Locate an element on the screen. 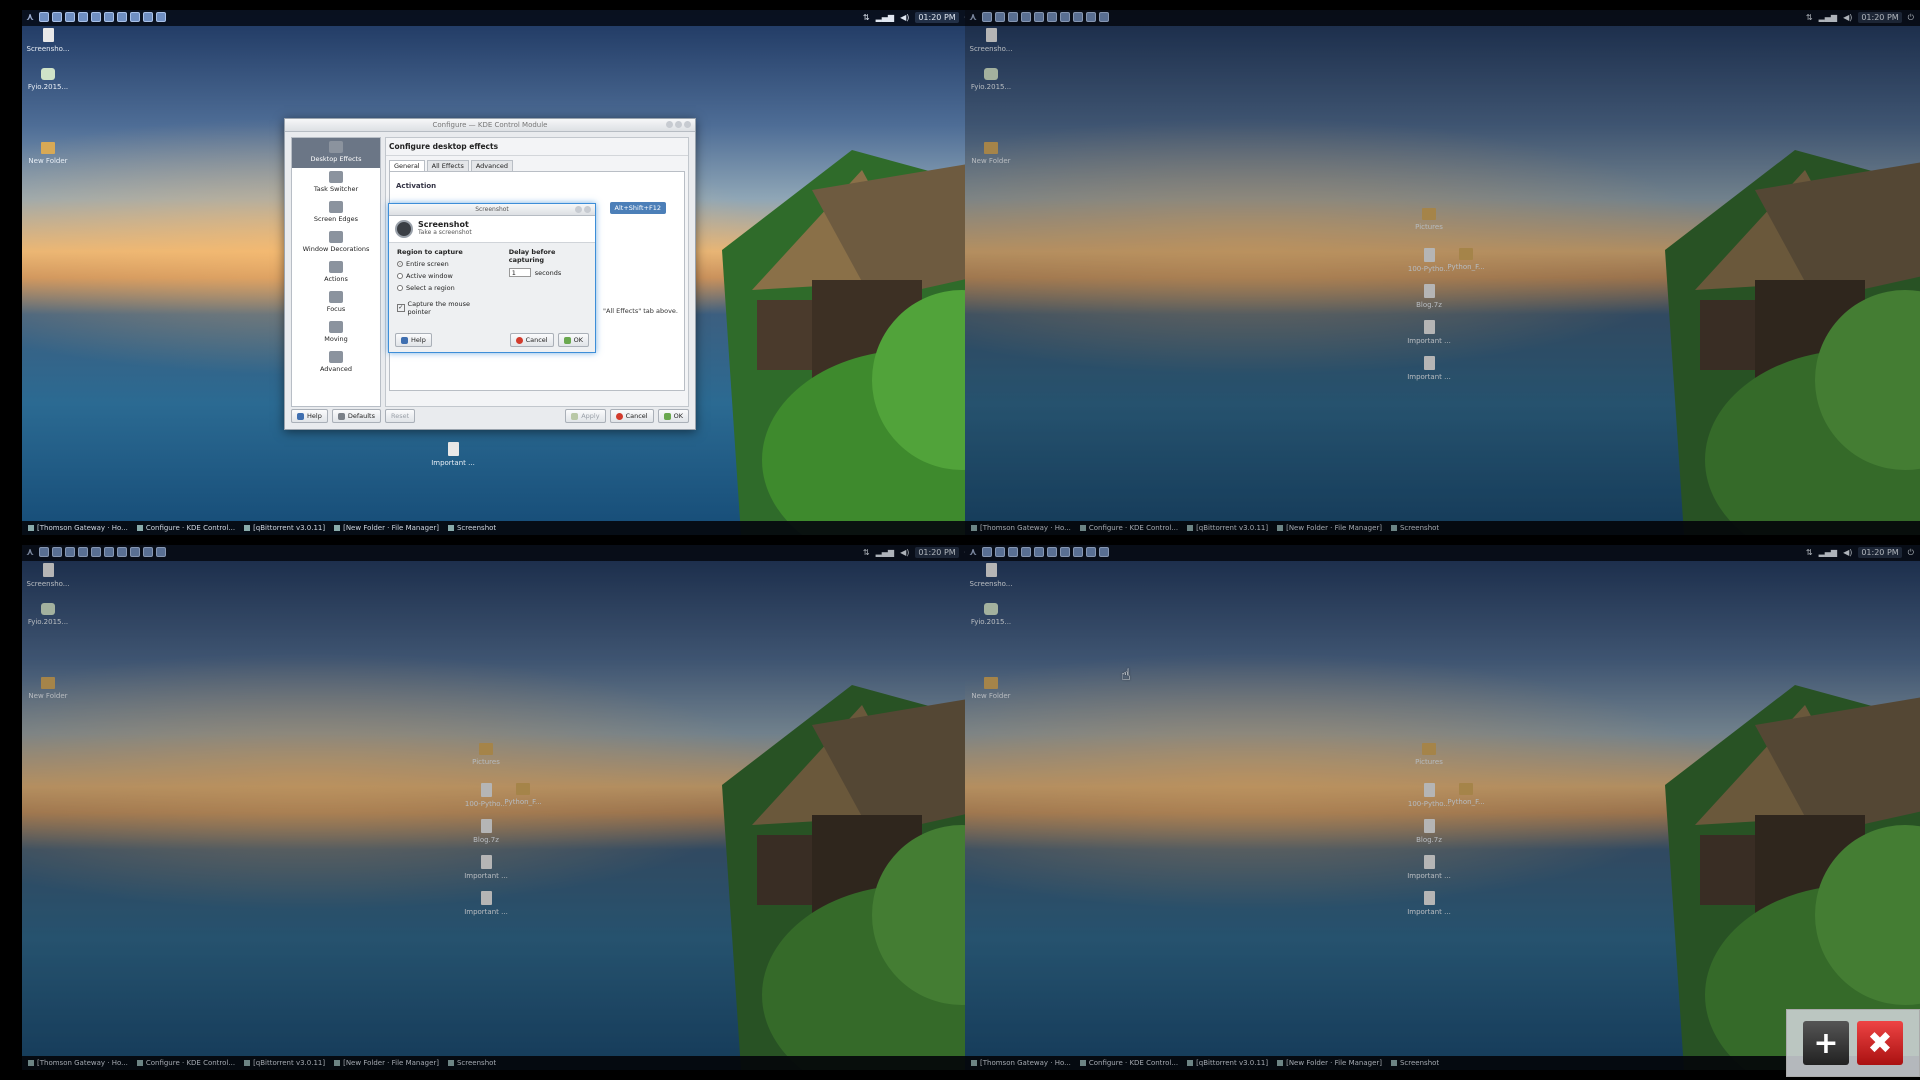 This screenshot has width=1920, height=1080. ok-button: OK is located at coordinates (673, 416).